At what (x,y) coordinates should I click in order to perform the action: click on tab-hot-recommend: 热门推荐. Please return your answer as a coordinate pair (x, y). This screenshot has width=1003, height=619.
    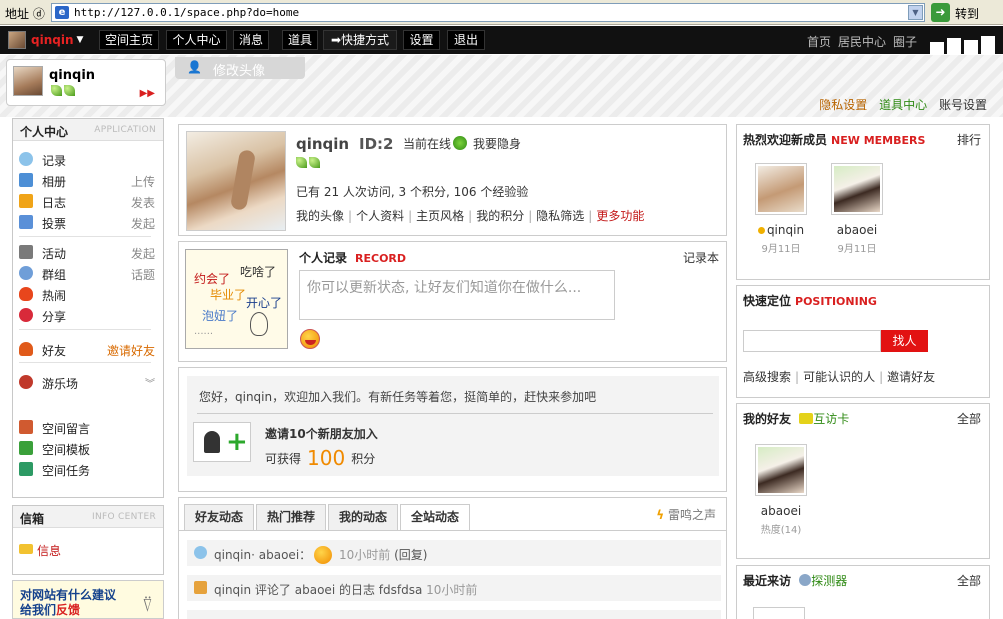
    Looking at the image, I should click on (291, 517).